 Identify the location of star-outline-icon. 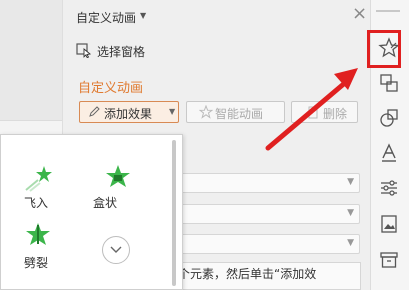
(206, 112).